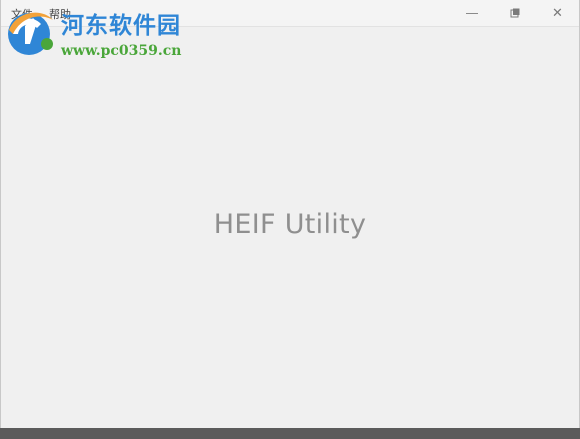 This screenshot has height=439, width=580. I want to click on minimize-button, so click(471, 13).